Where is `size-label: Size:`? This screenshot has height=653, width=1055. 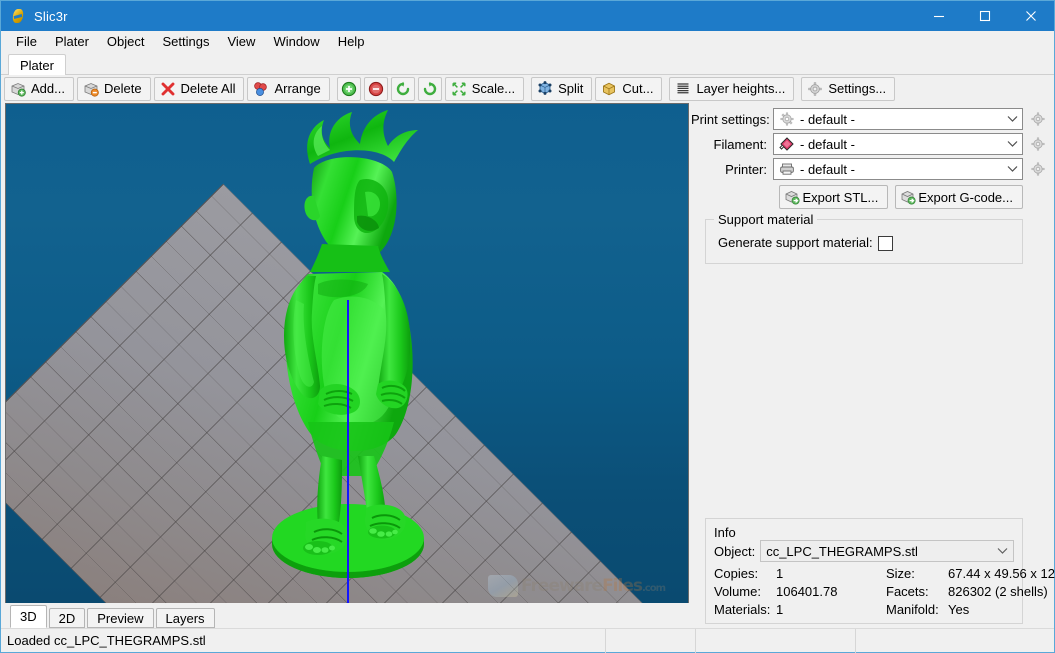 size-label: Size: is located at coordinates (900, 573).